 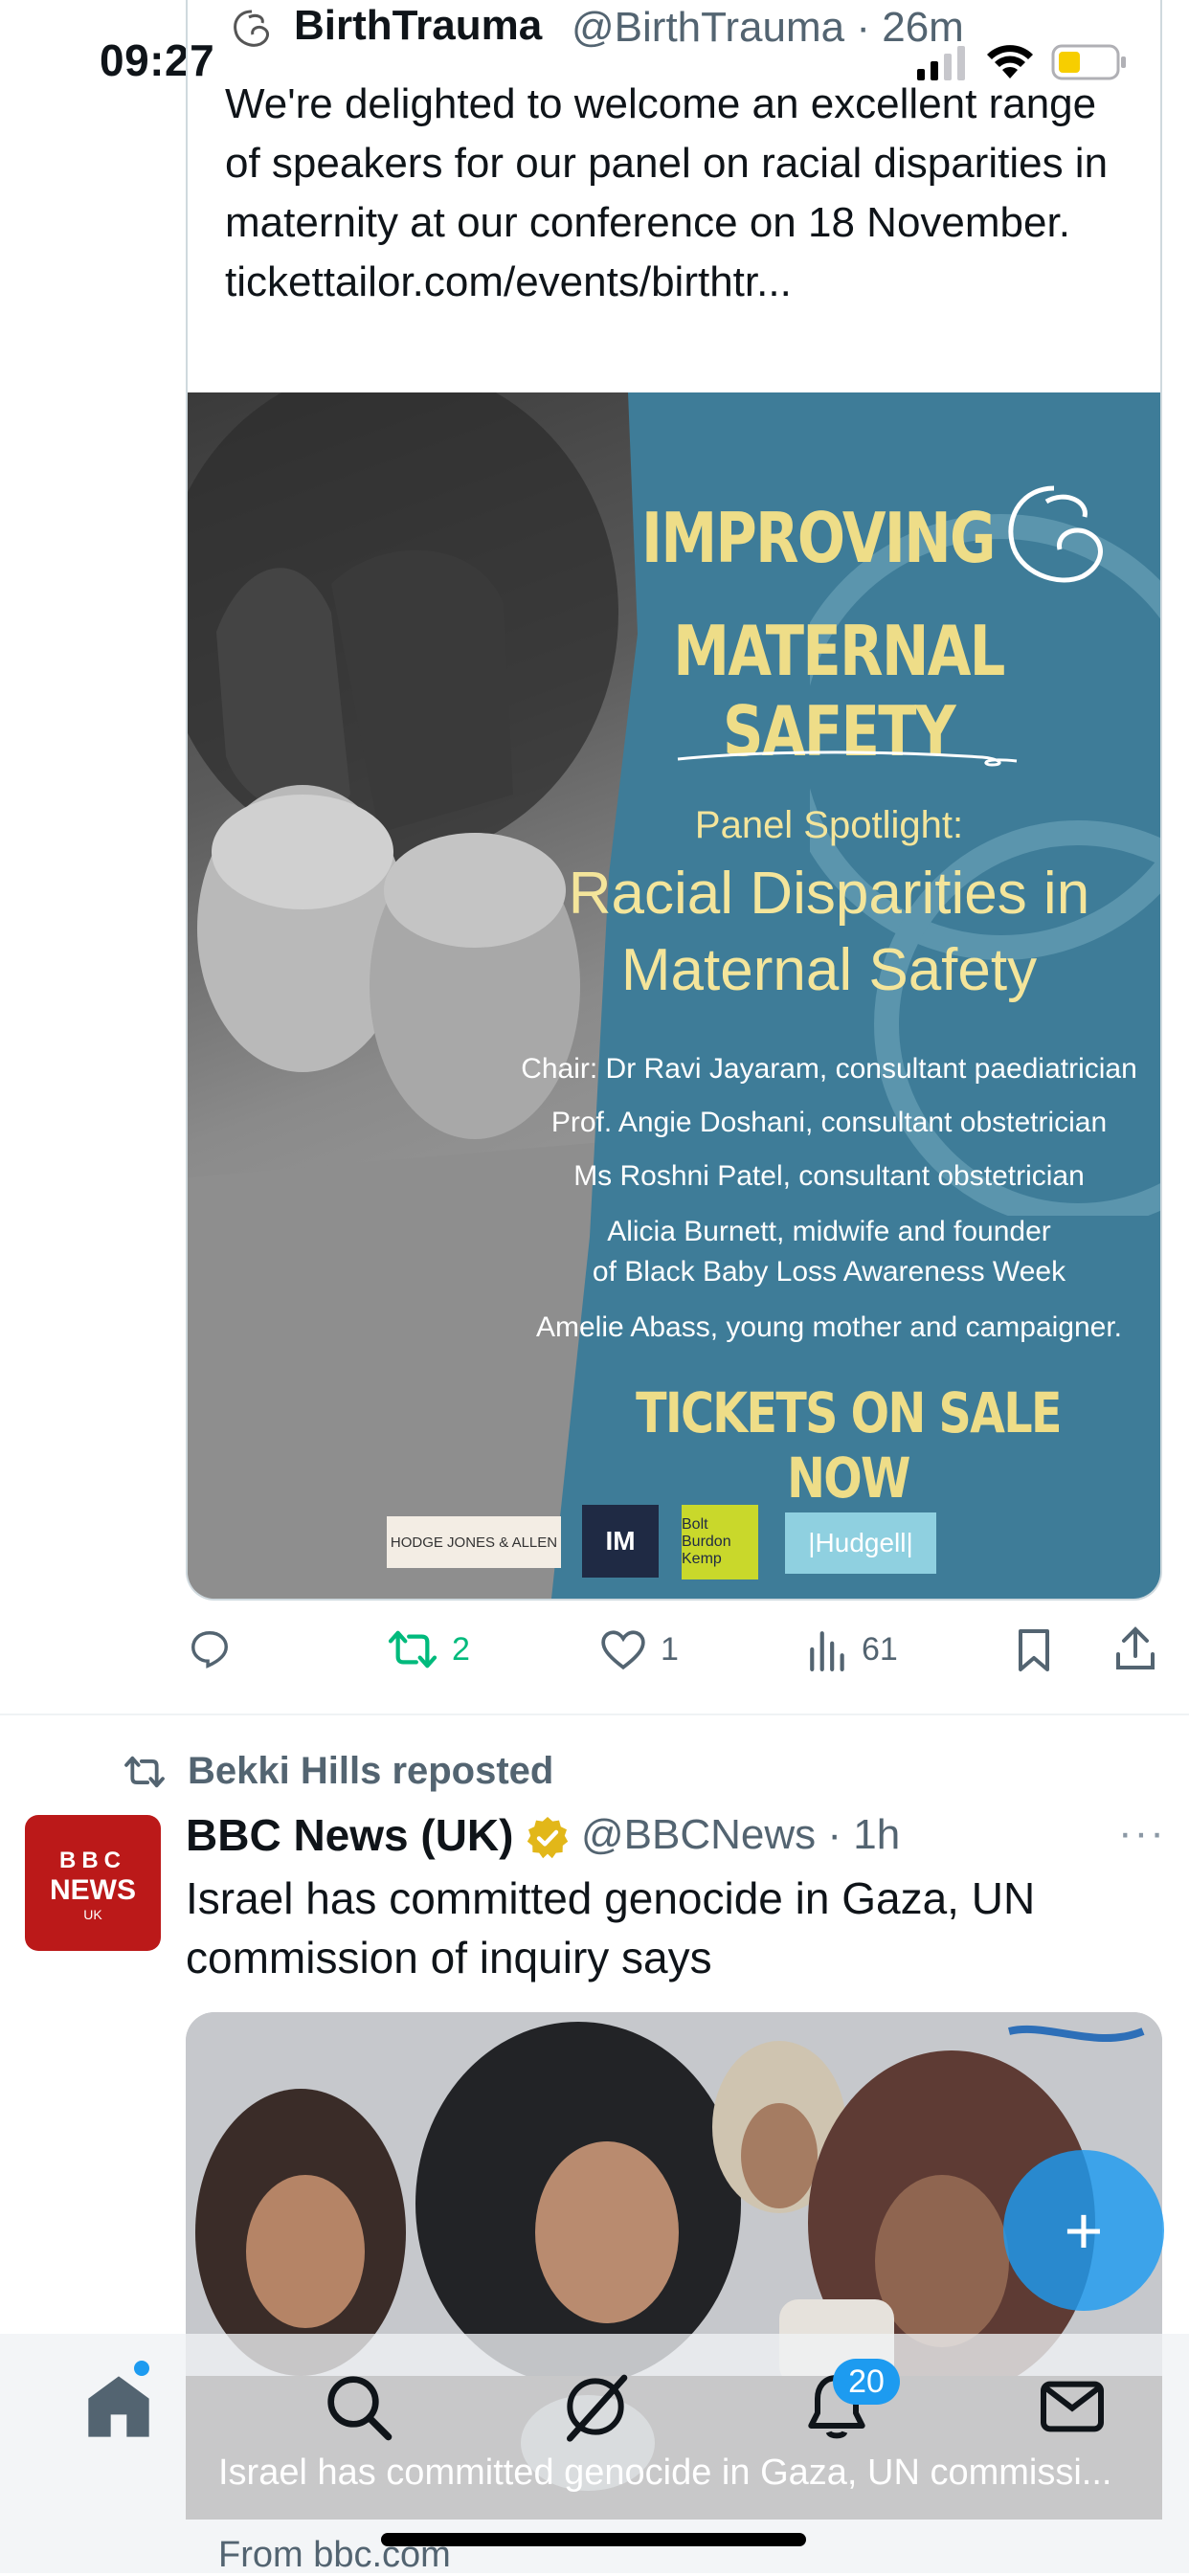 I want to click on share-icon, so click(x=1135, y=1648).